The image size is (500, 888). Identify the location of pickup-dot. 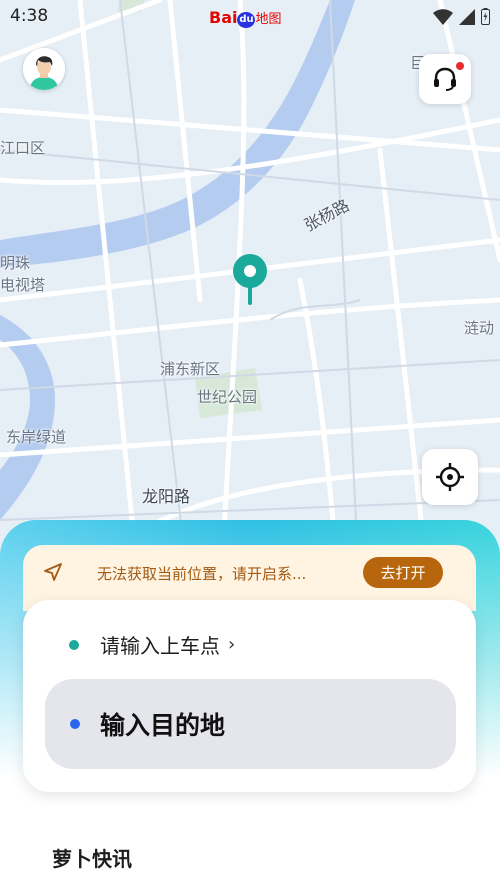
(74, 644).